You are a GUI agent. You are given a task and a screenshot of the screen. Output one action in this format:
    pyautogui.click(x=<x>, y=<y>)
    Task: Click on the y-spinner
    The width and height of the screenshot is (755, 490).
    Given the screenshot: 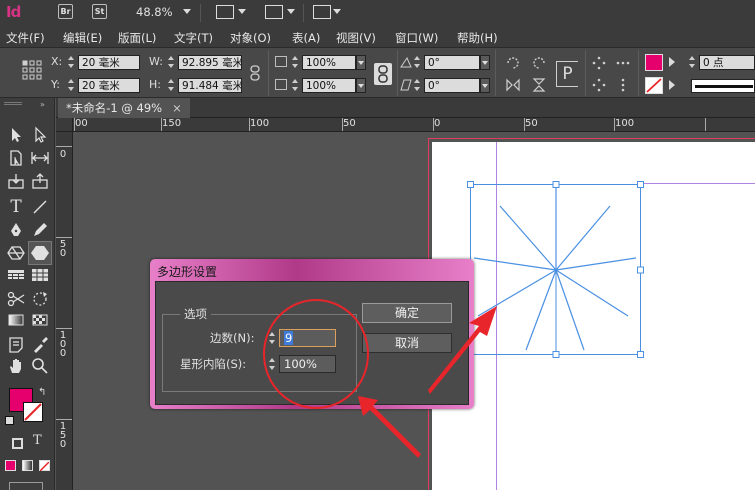 What is the action you would take?
    pyautogui.click(x=71, y=85)
    